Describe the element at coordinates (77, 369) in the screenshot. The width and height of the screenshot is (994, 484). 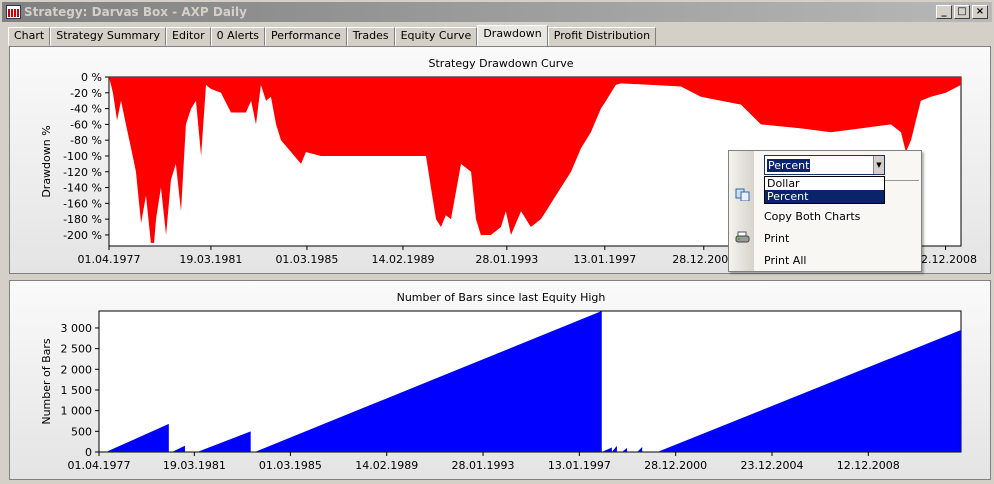
I see `y-tick-label: 2 000` at that location.